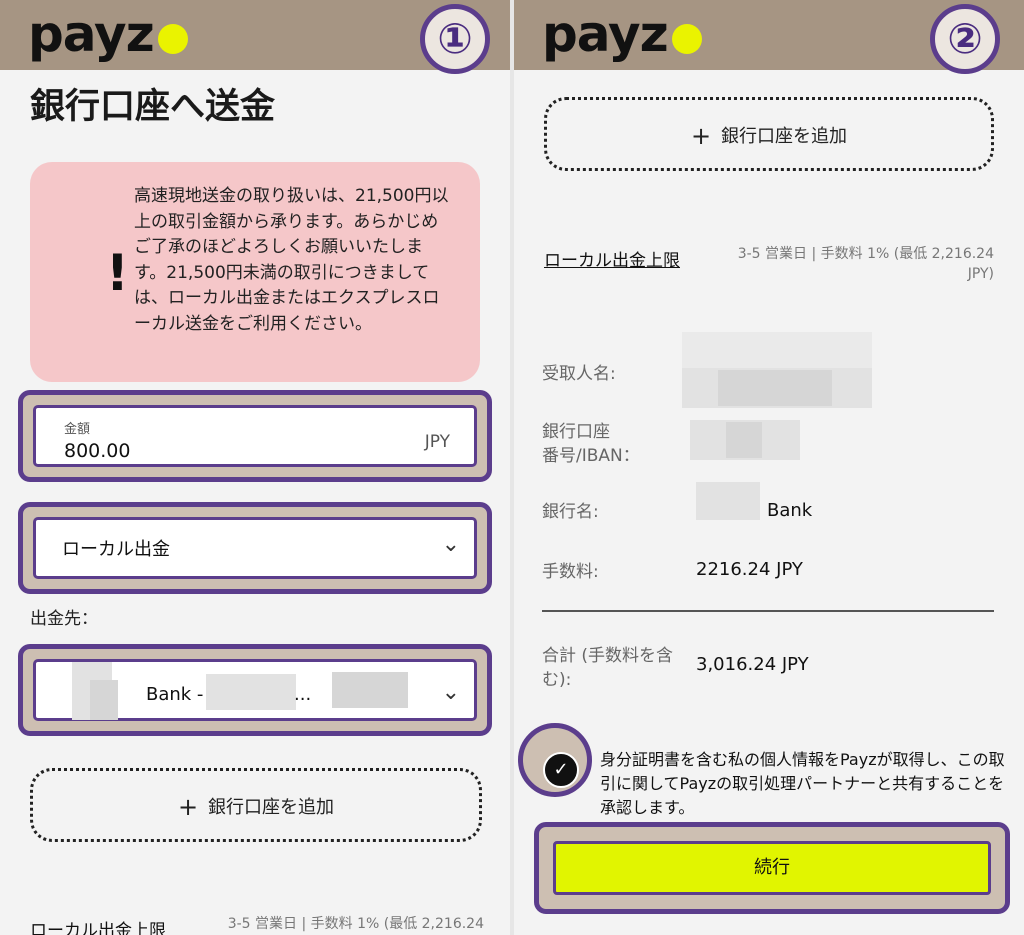  Describe the element at coordinates (768, 611) in the screenshot. I see `divider-line` at that location.